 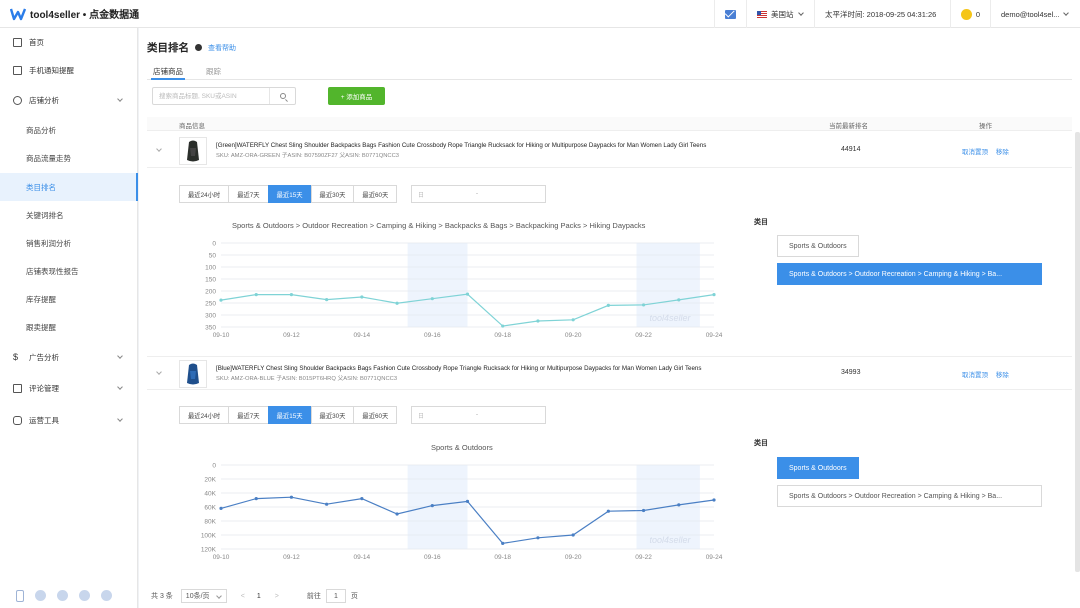 What do you see at coordinates (69, 327) in the screenshot?
I see `sidebar-item-hijack-alert: 跟卖提醒` at bounding box center [69, 327].